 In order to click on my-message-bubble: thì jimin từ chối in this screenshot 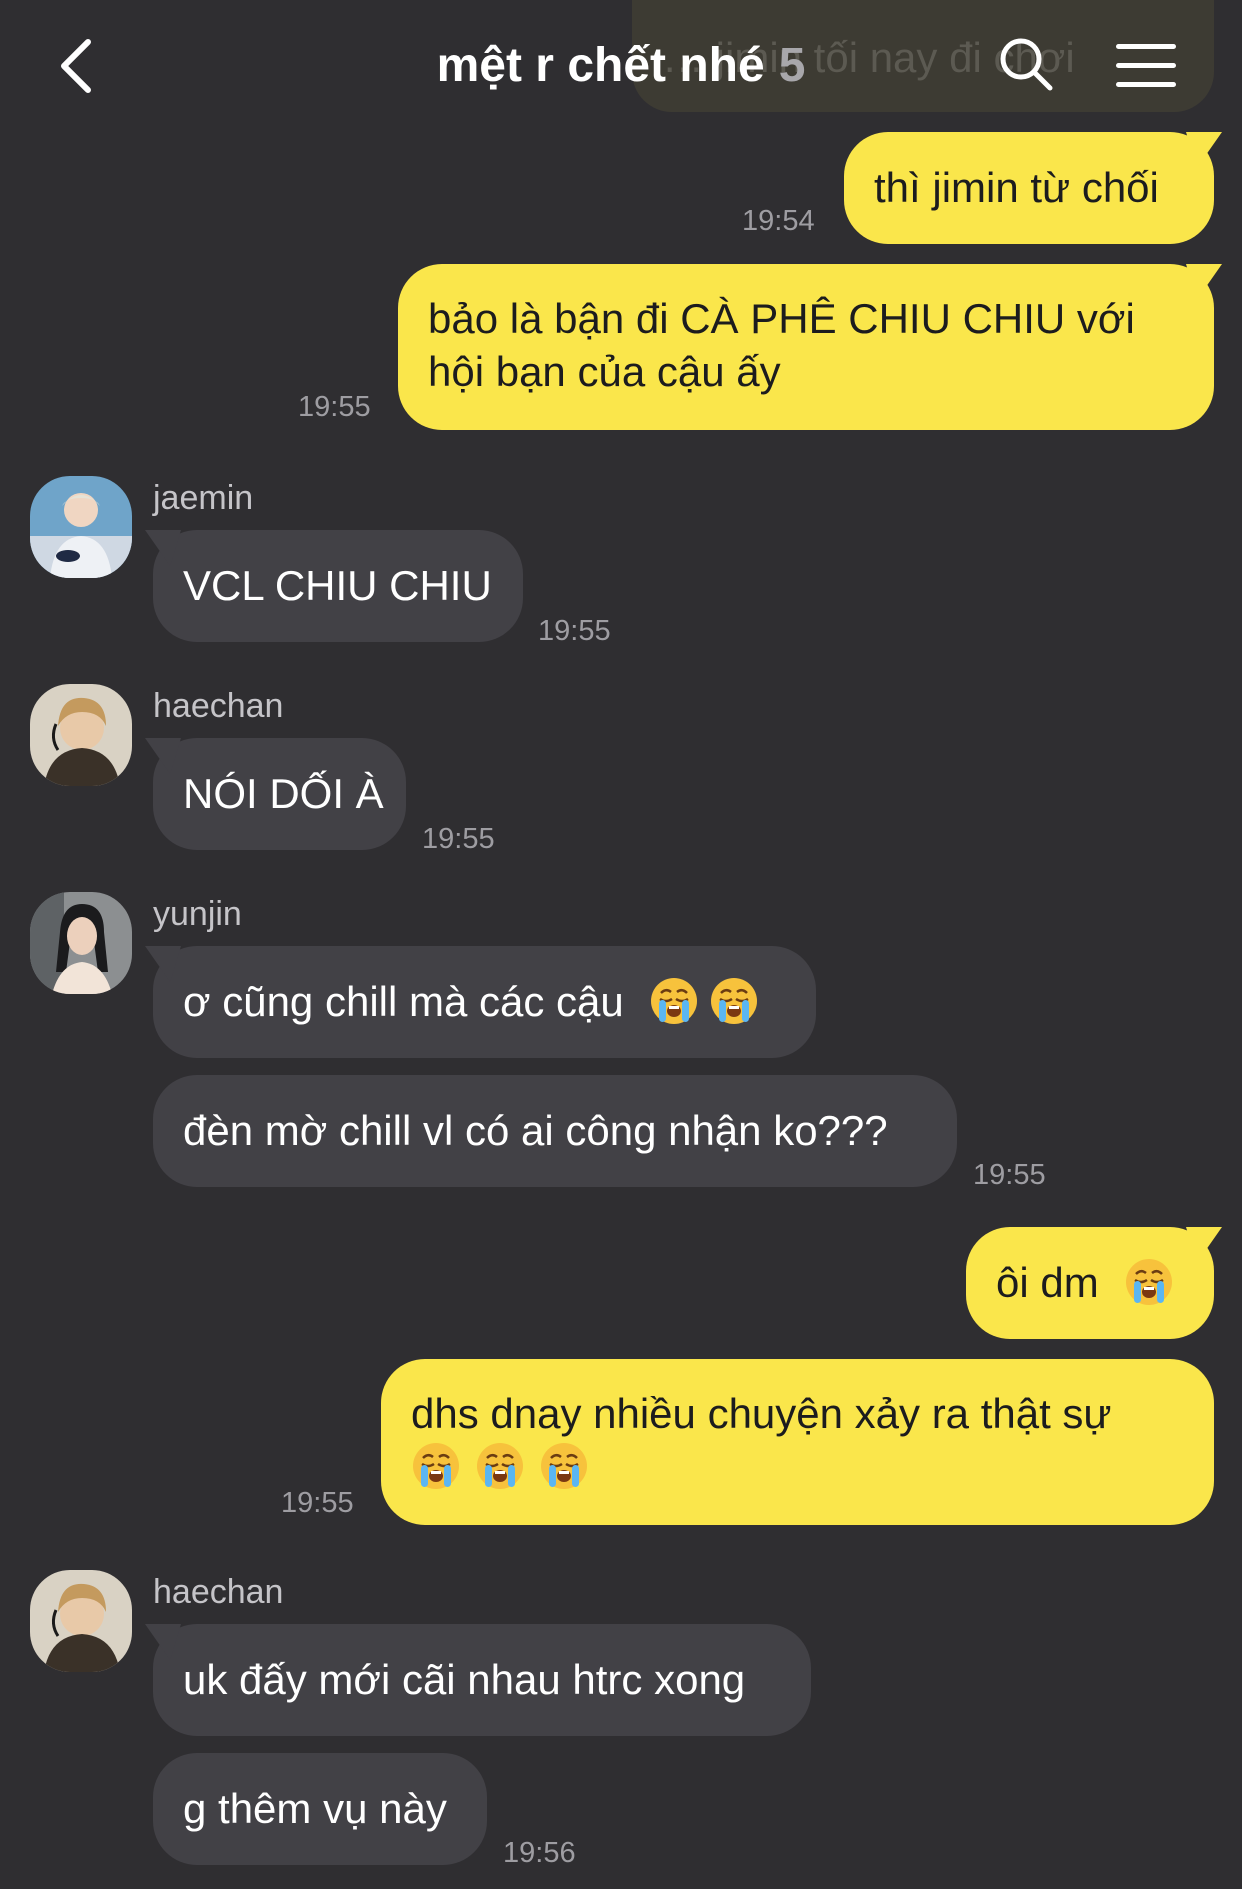, I will do `click(1029, 188)`.